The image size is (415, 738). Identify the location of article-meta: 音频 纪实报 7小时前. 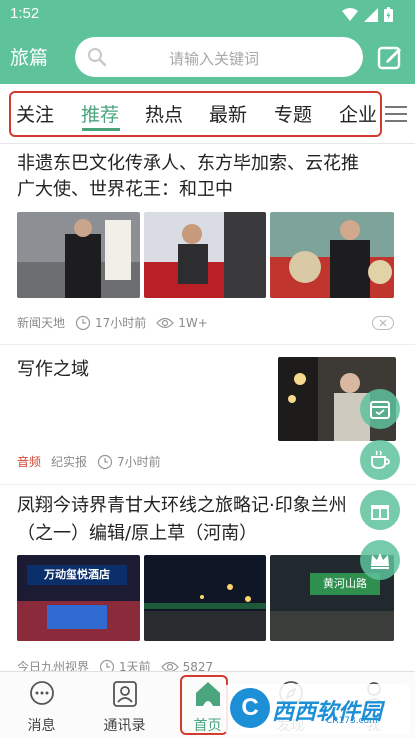
(89, 461).